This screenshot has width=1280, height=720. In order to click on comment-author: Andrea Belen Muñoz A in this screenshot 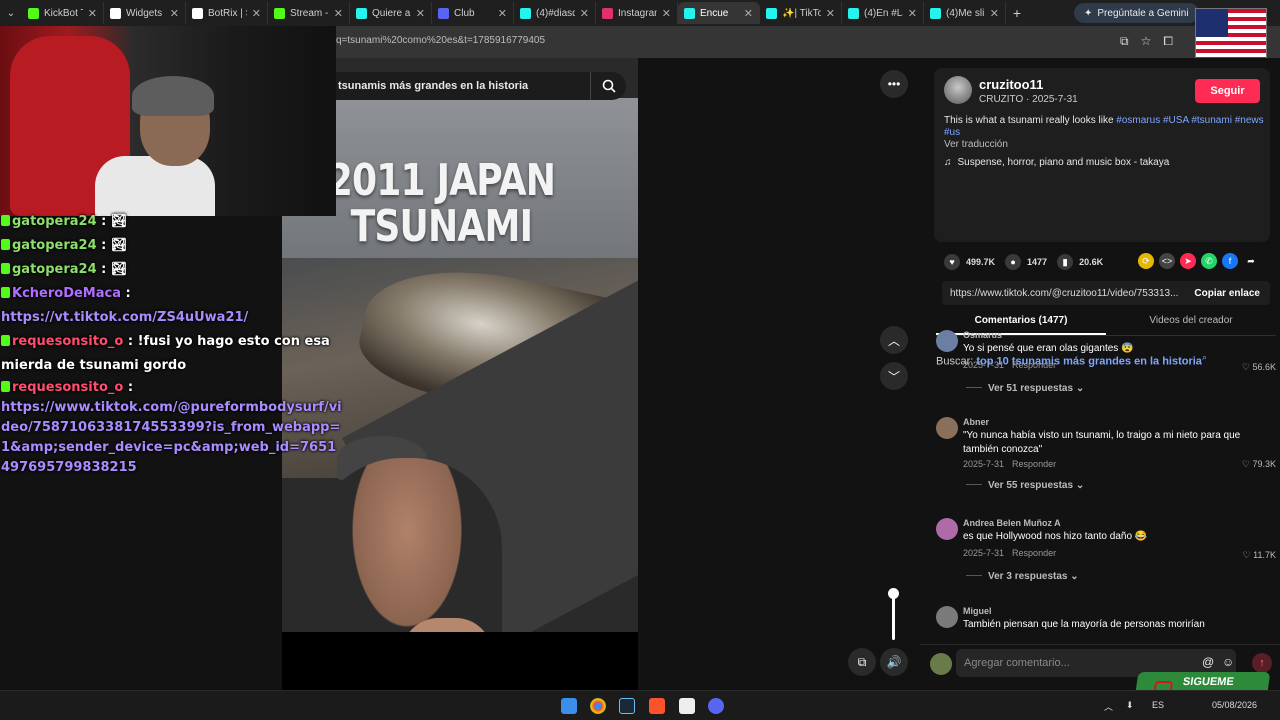, I will do `click(1012, 523)`.